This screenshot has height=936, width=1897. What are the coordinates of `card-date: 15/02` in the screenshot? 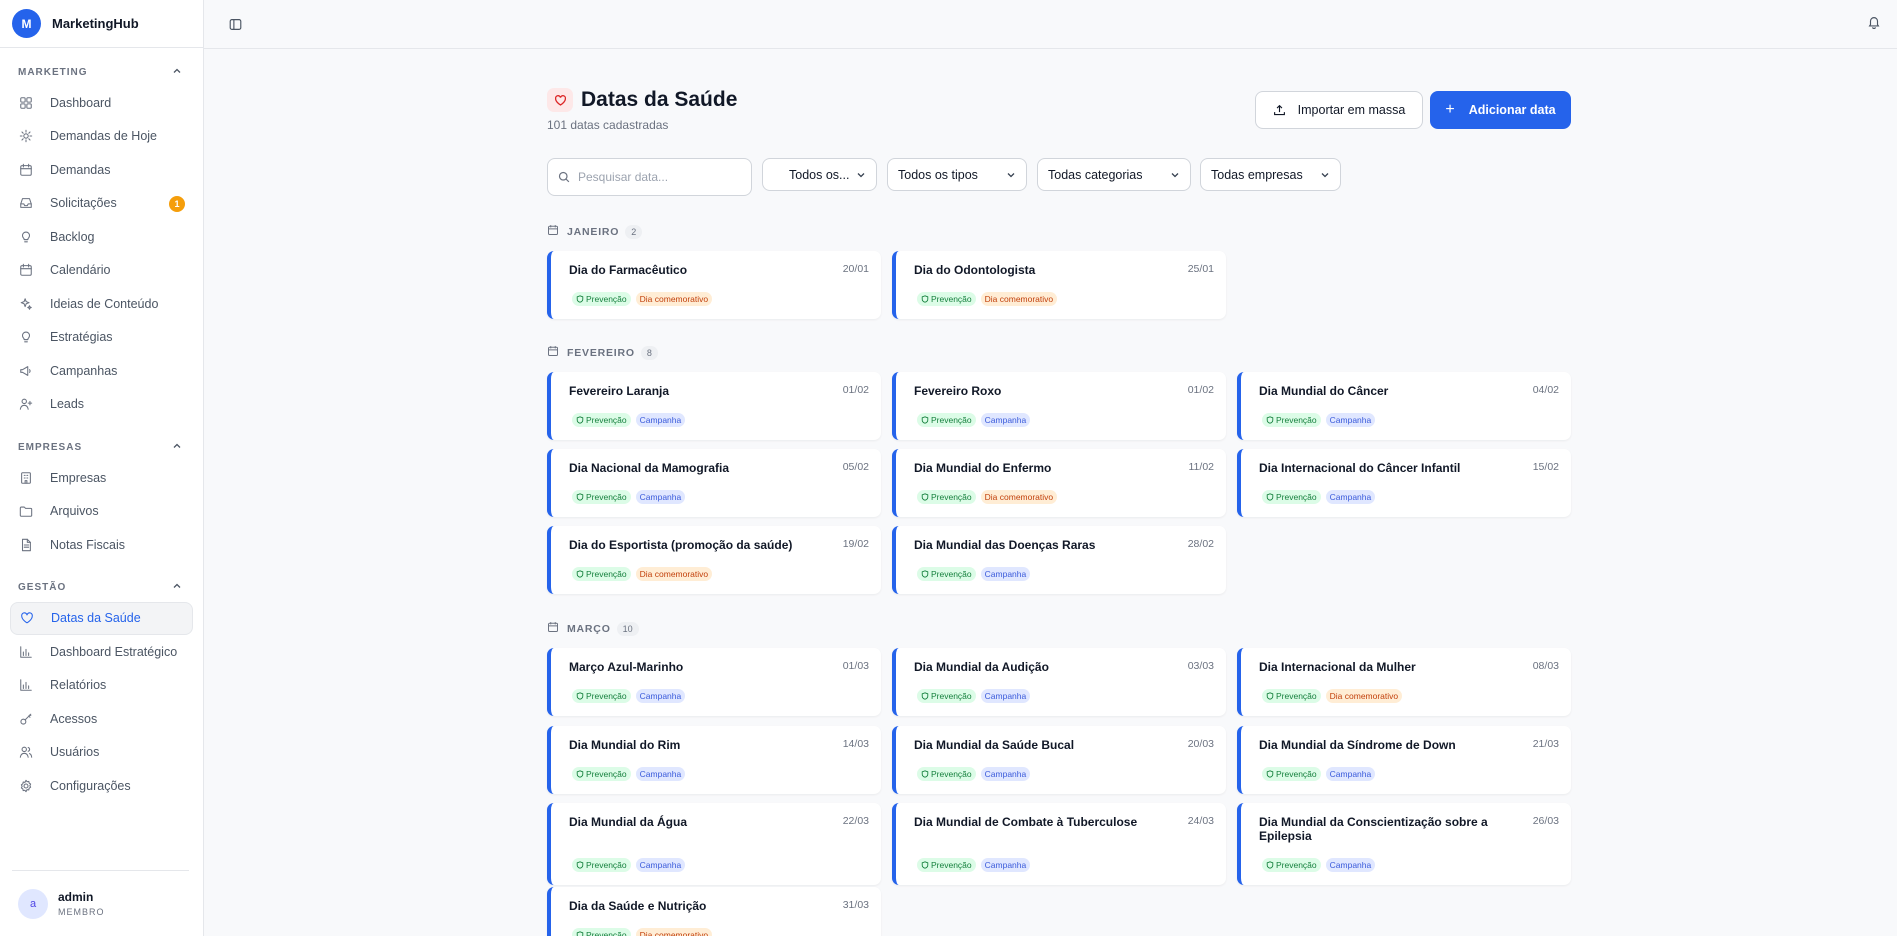 It's located at (1545, 467).